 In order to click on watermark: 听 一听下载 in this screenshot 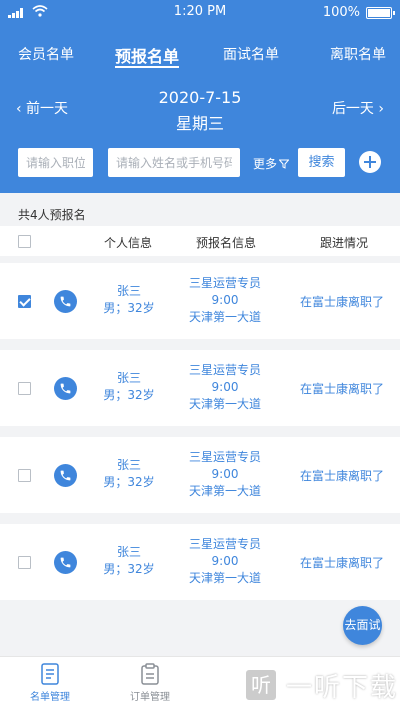, I will do `click(322, 685)`.